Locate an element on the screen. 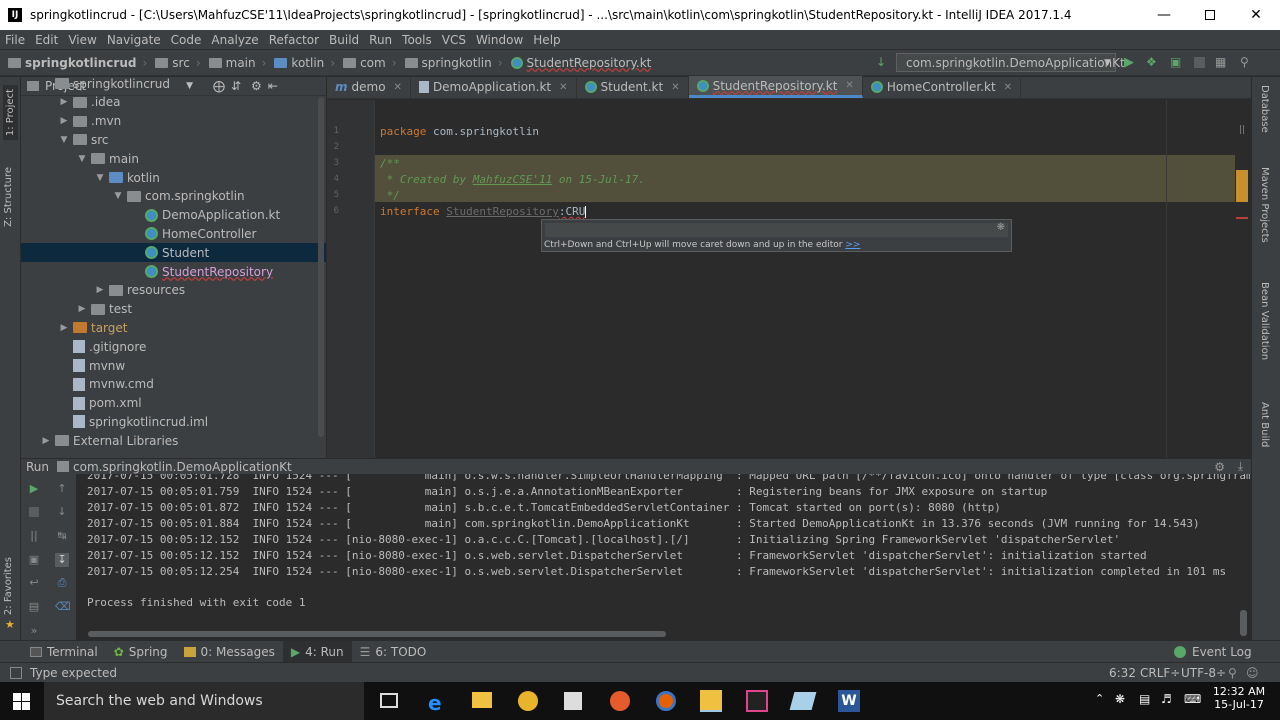  menu-vcs: VCS is located at coordinates (454, 40).